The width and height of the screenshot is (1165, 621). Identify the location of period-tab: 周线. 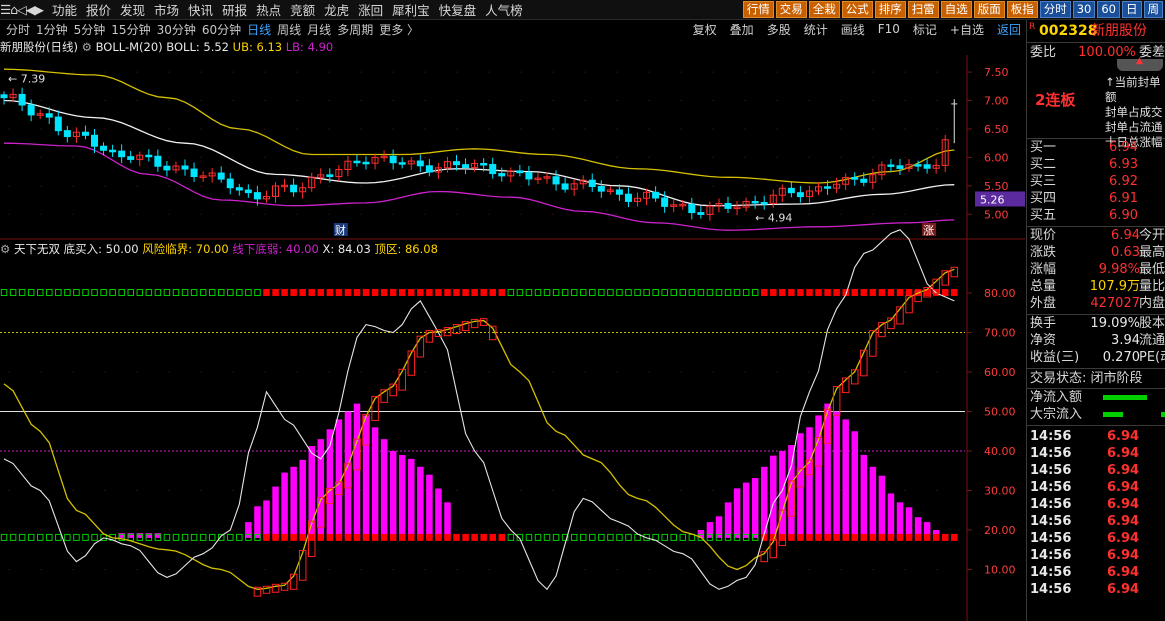
(289, 29).